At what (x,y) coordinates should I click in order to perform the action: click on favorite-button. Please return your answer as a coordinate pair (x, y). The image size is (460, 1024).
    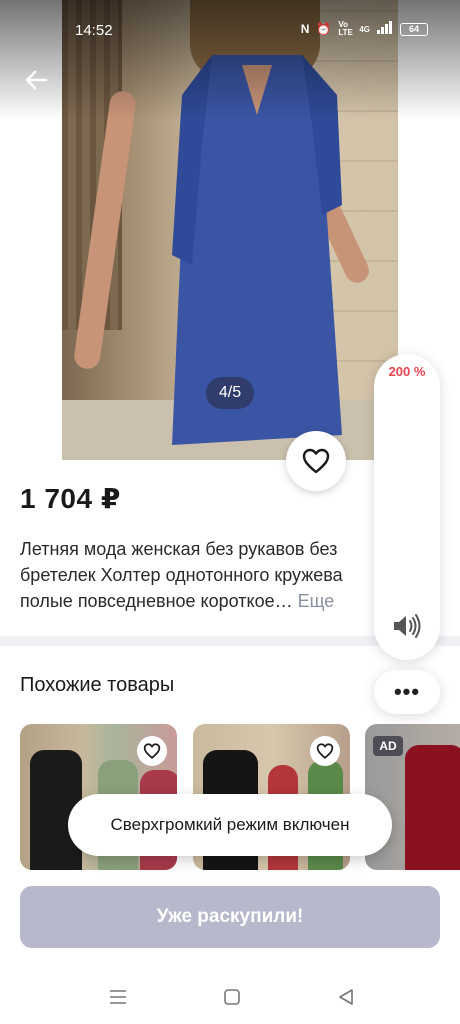
    Looking at the image, I should click on (316, 461).